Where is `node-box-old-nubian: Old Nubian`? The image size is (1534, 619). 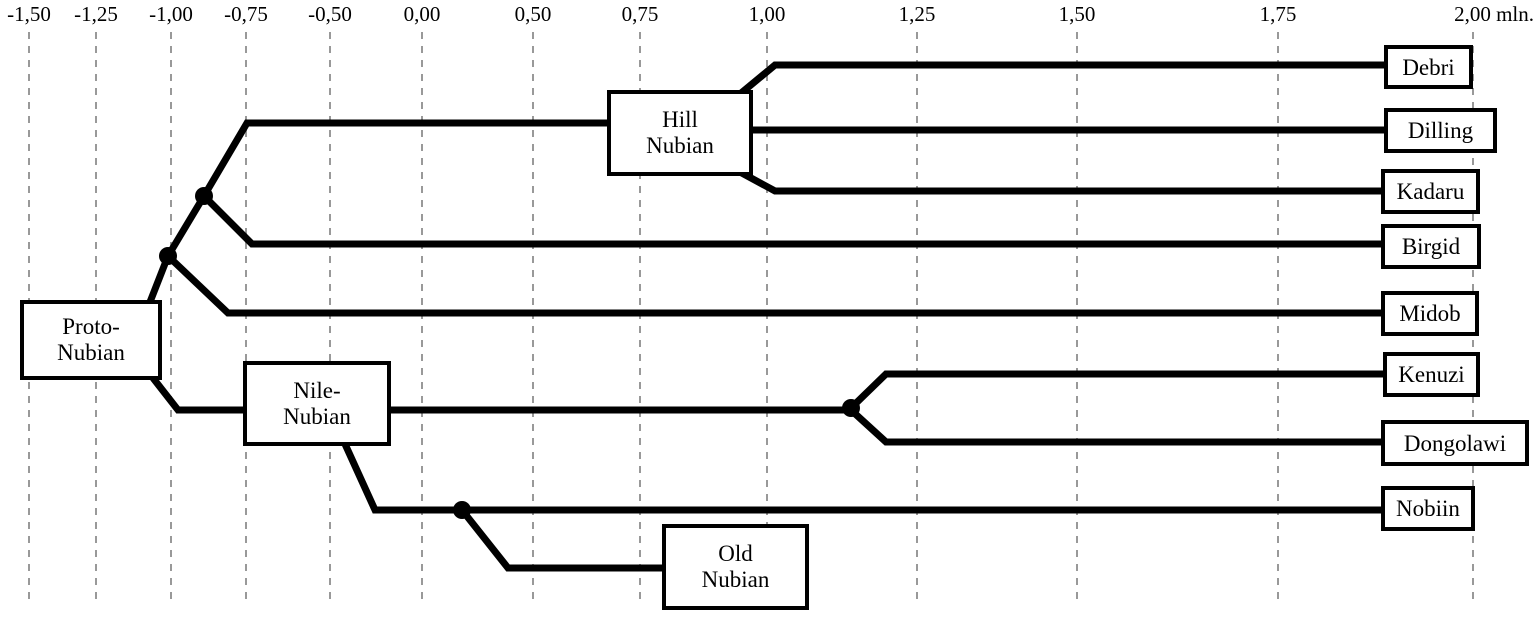
node-box-old-nubian: Old Nubian is located at coordinates (735, 567).